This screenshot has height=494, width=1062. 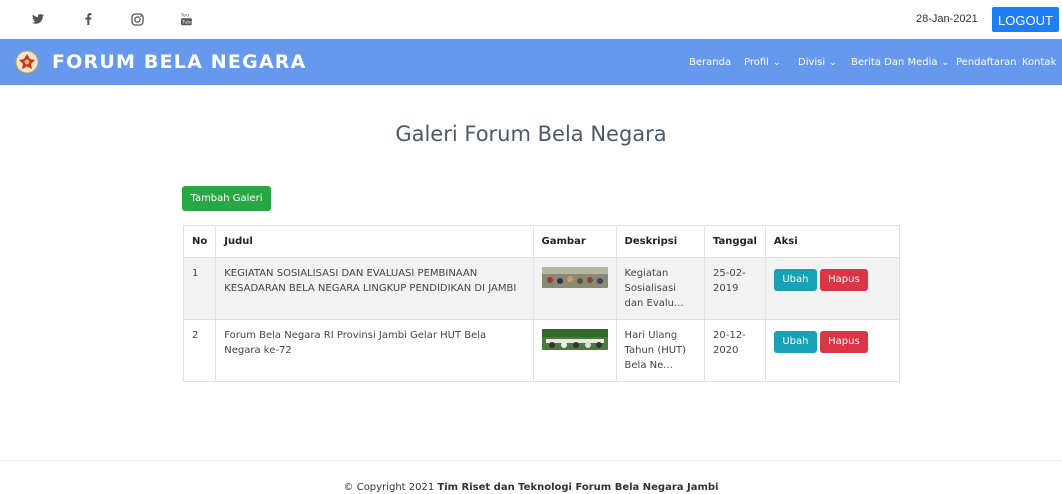 I want to click on nav-divisi: Divisi ⌄, so click(x=817, y=62).